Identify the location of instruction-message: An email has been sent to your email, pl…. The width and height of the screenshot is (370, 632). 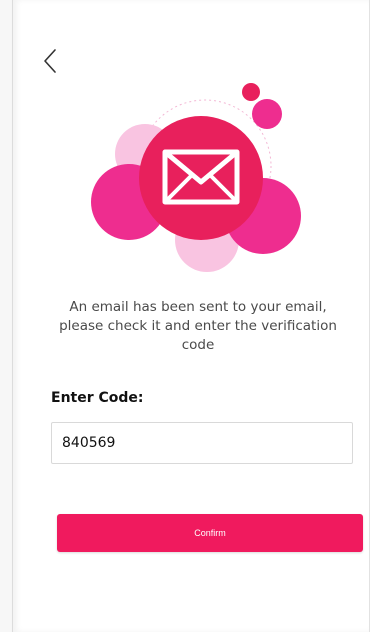
(198, 326).